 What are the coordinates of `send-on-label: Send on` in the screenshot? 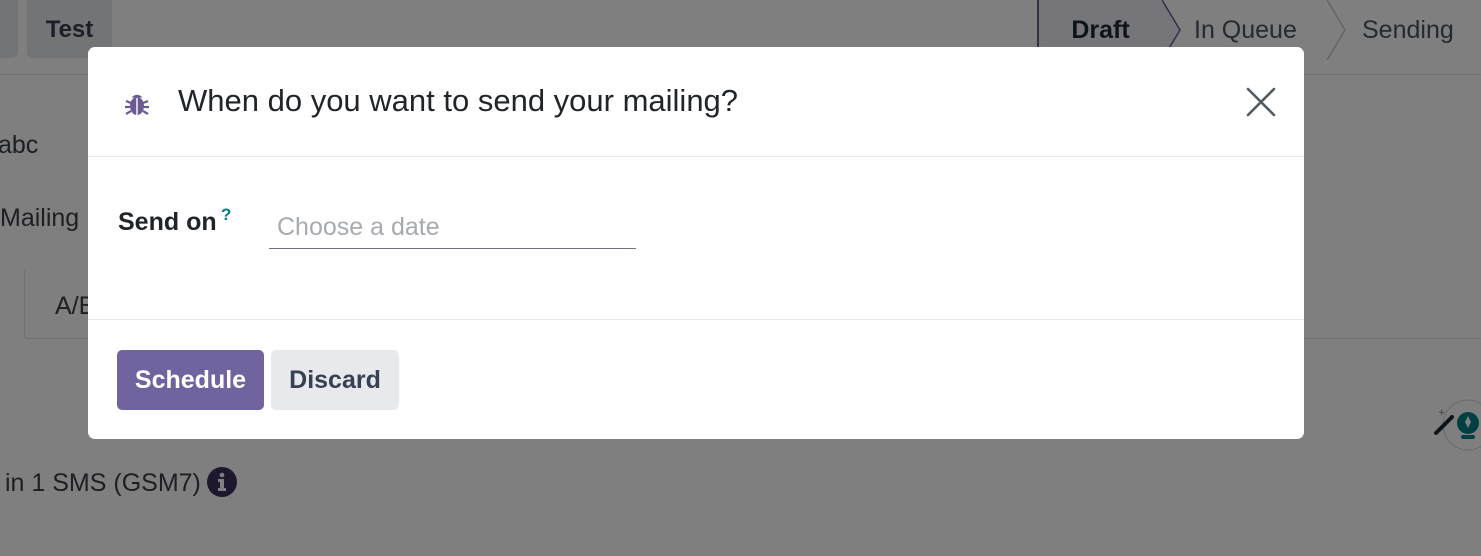 It's located at (167, 222).